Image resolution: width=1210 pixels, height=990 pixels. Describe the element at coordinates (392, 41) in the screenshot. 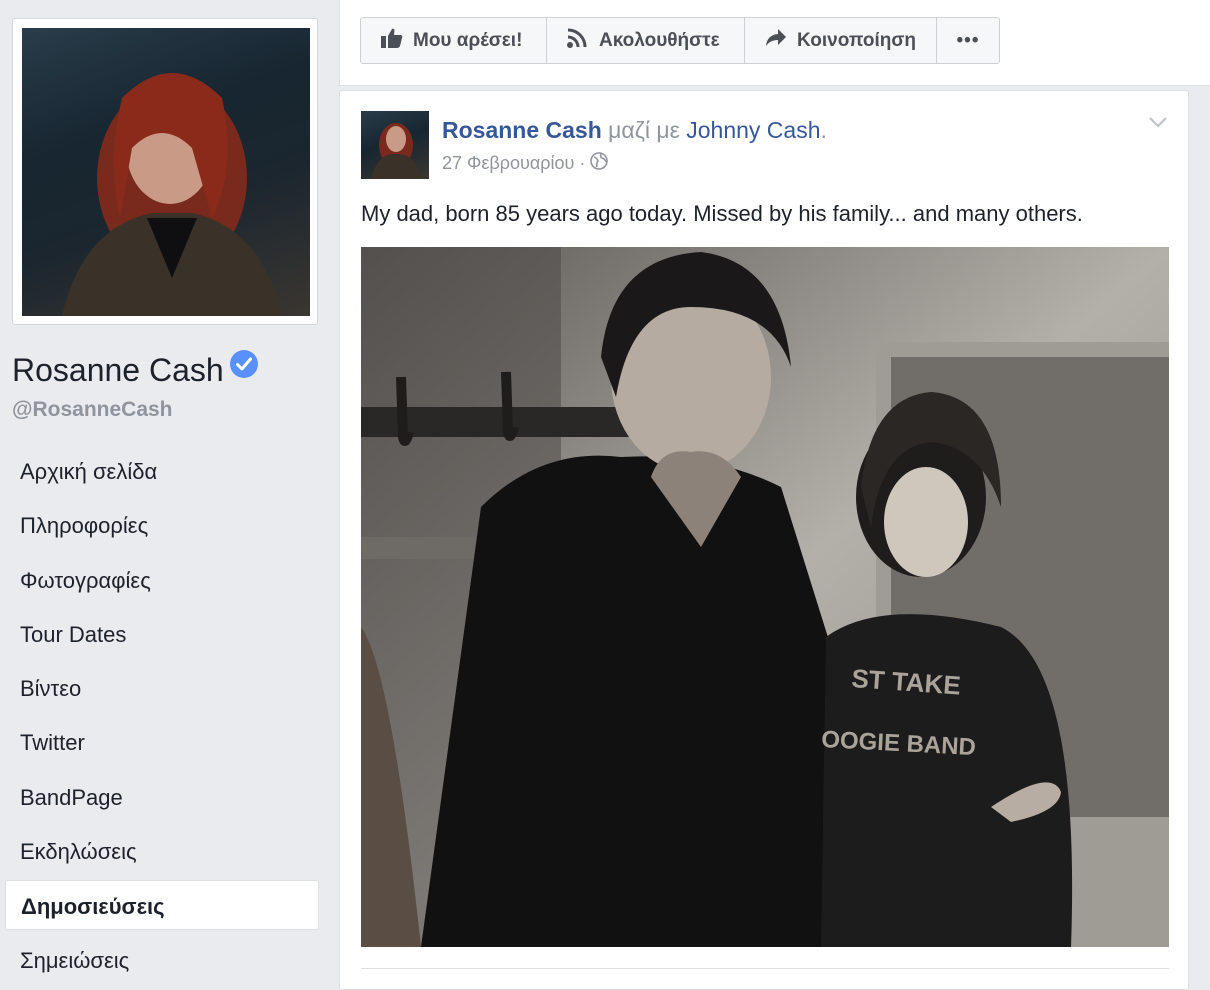

I see `thumbs-up-icon` at that location.